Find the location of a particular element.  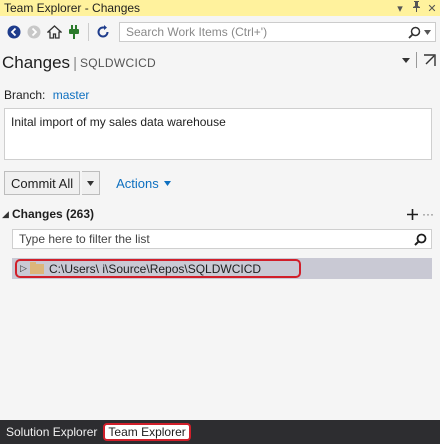

commit-dropdown-button is located at coordinates (91, 183).